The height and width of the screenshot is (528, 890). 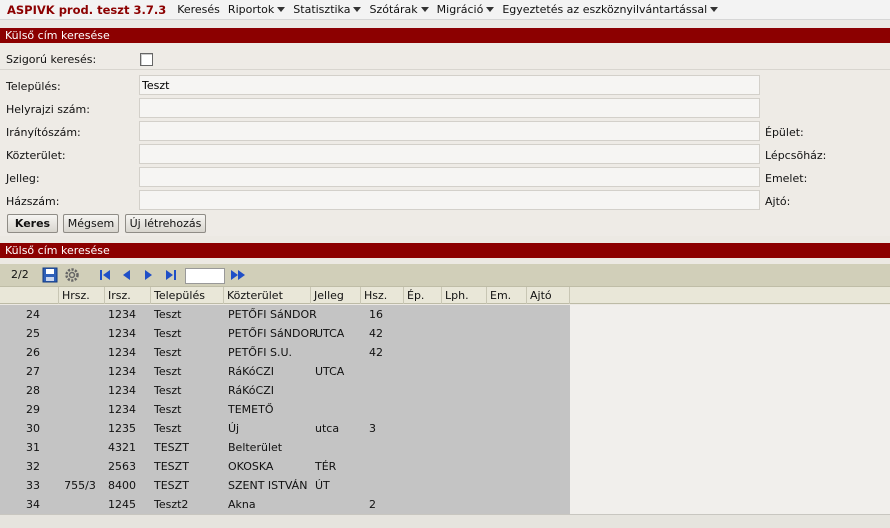 What do you see at coordinates (449, 177) in the screenshot?
I see `jelleg-input` at bounding box center [449, 177].